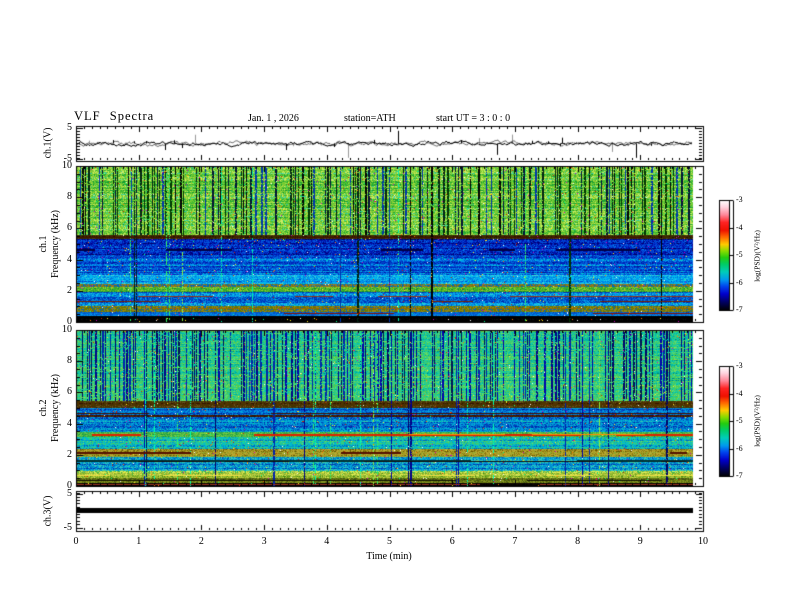 Image resolution: width=792 pixels, height=612 pixels. Describe the element at coordinates (739, 199) in the screenshot. I see `colorbar1-tick-label: -3` at that location.